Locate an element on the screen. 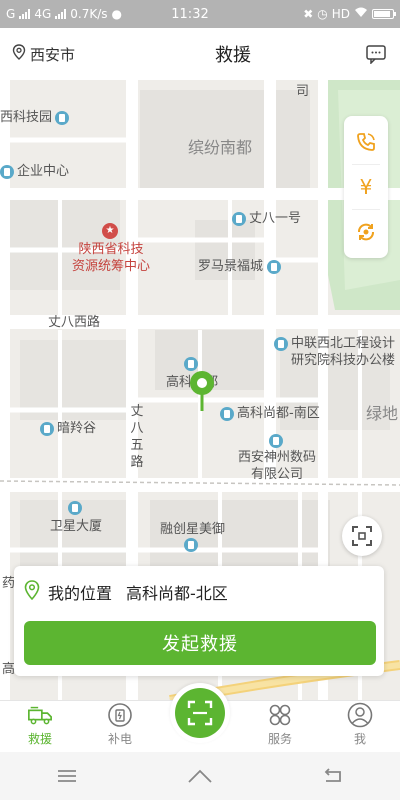 The width and height of the screenshot is (400, 800). map-label-si: 司 is located at coordinates (303, 91).